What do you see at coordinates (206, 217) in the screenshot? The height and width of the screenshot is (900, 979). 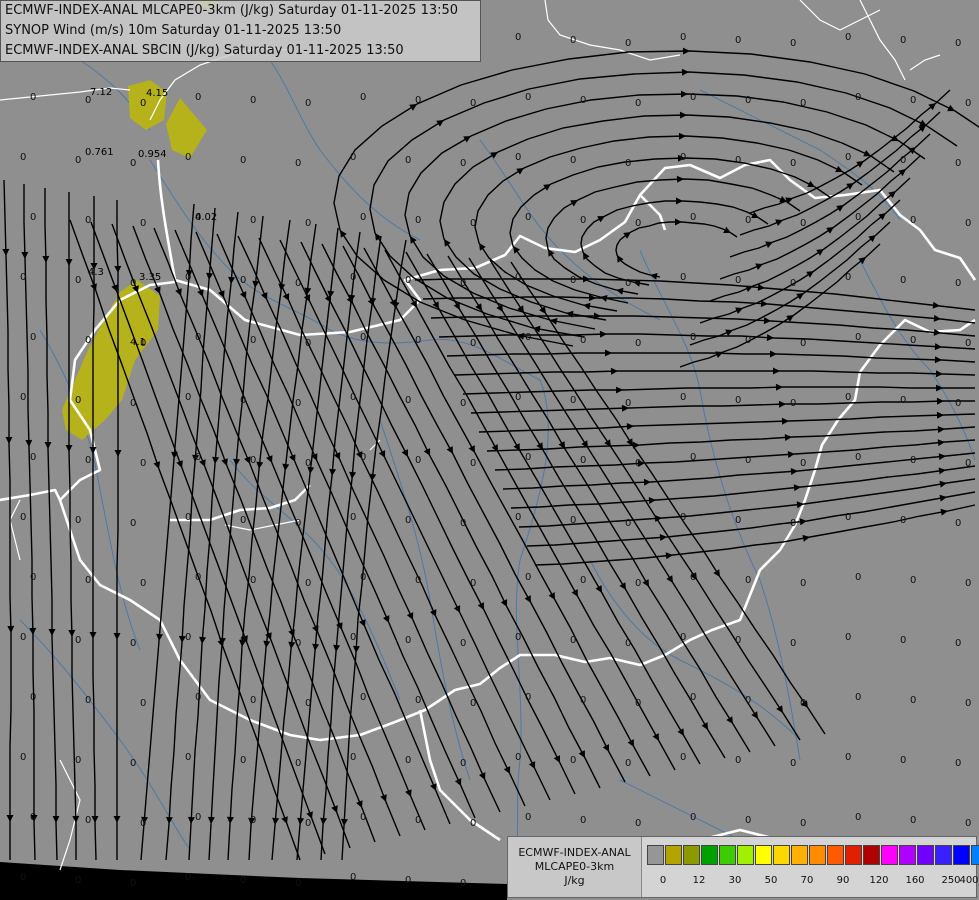 I see `station-value: 4.02` at bounding box center [206, 217].